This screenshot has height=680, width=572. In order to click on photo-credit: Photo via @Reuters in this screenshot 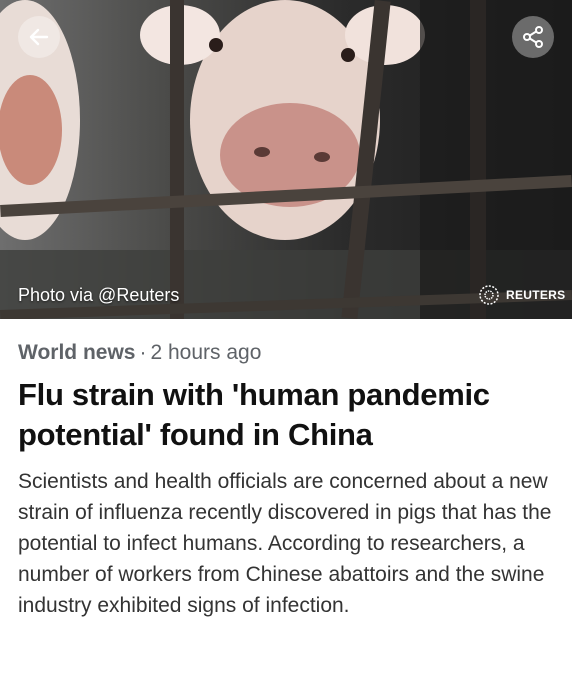, I will do `click(99, 295)`.